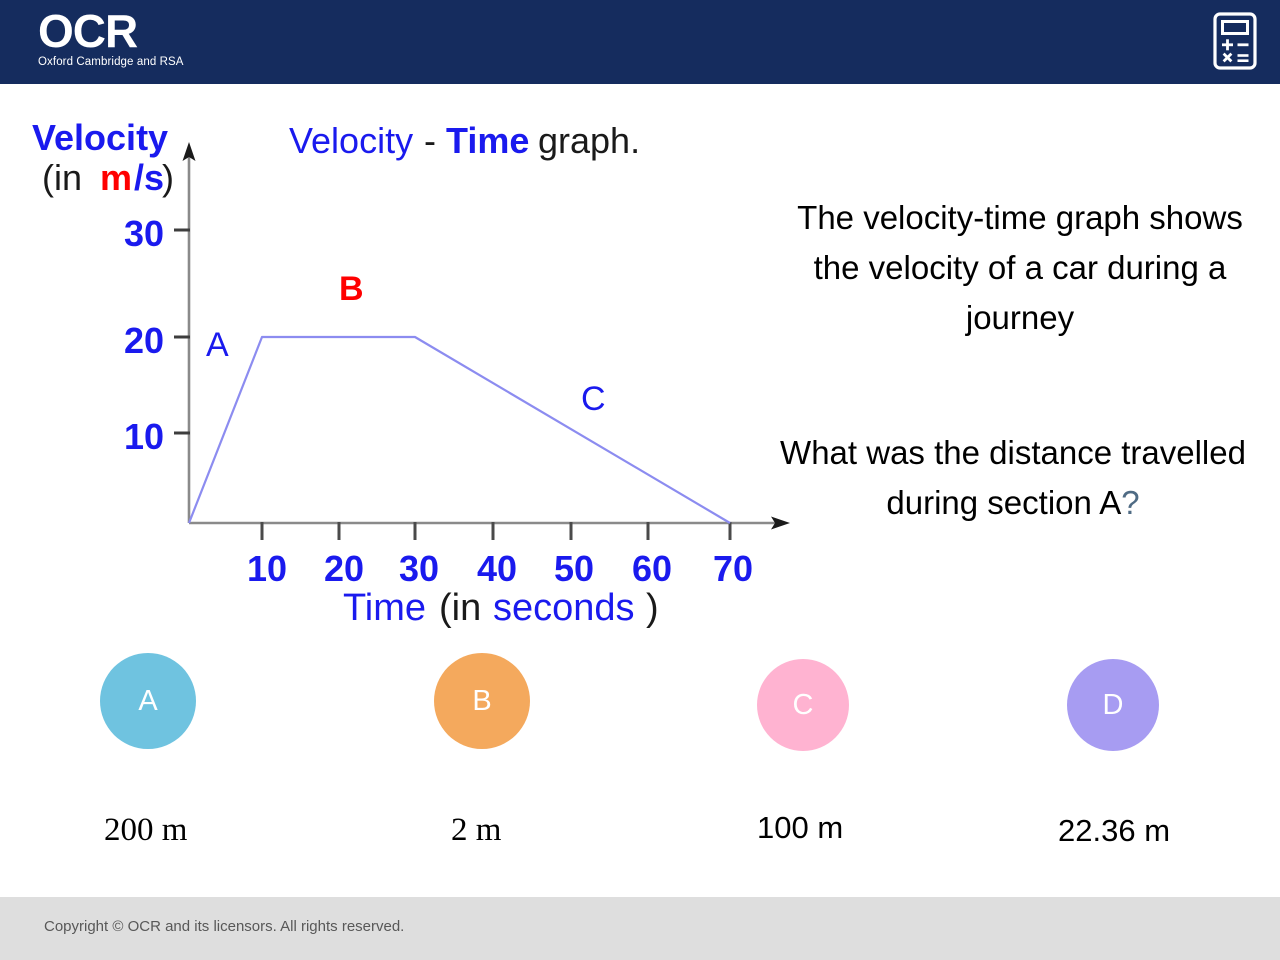  What do you see at coordinates (88, 31) in the screenshot?
I see `ocr-logo-text: OCR` at bounding box center [88, 31].